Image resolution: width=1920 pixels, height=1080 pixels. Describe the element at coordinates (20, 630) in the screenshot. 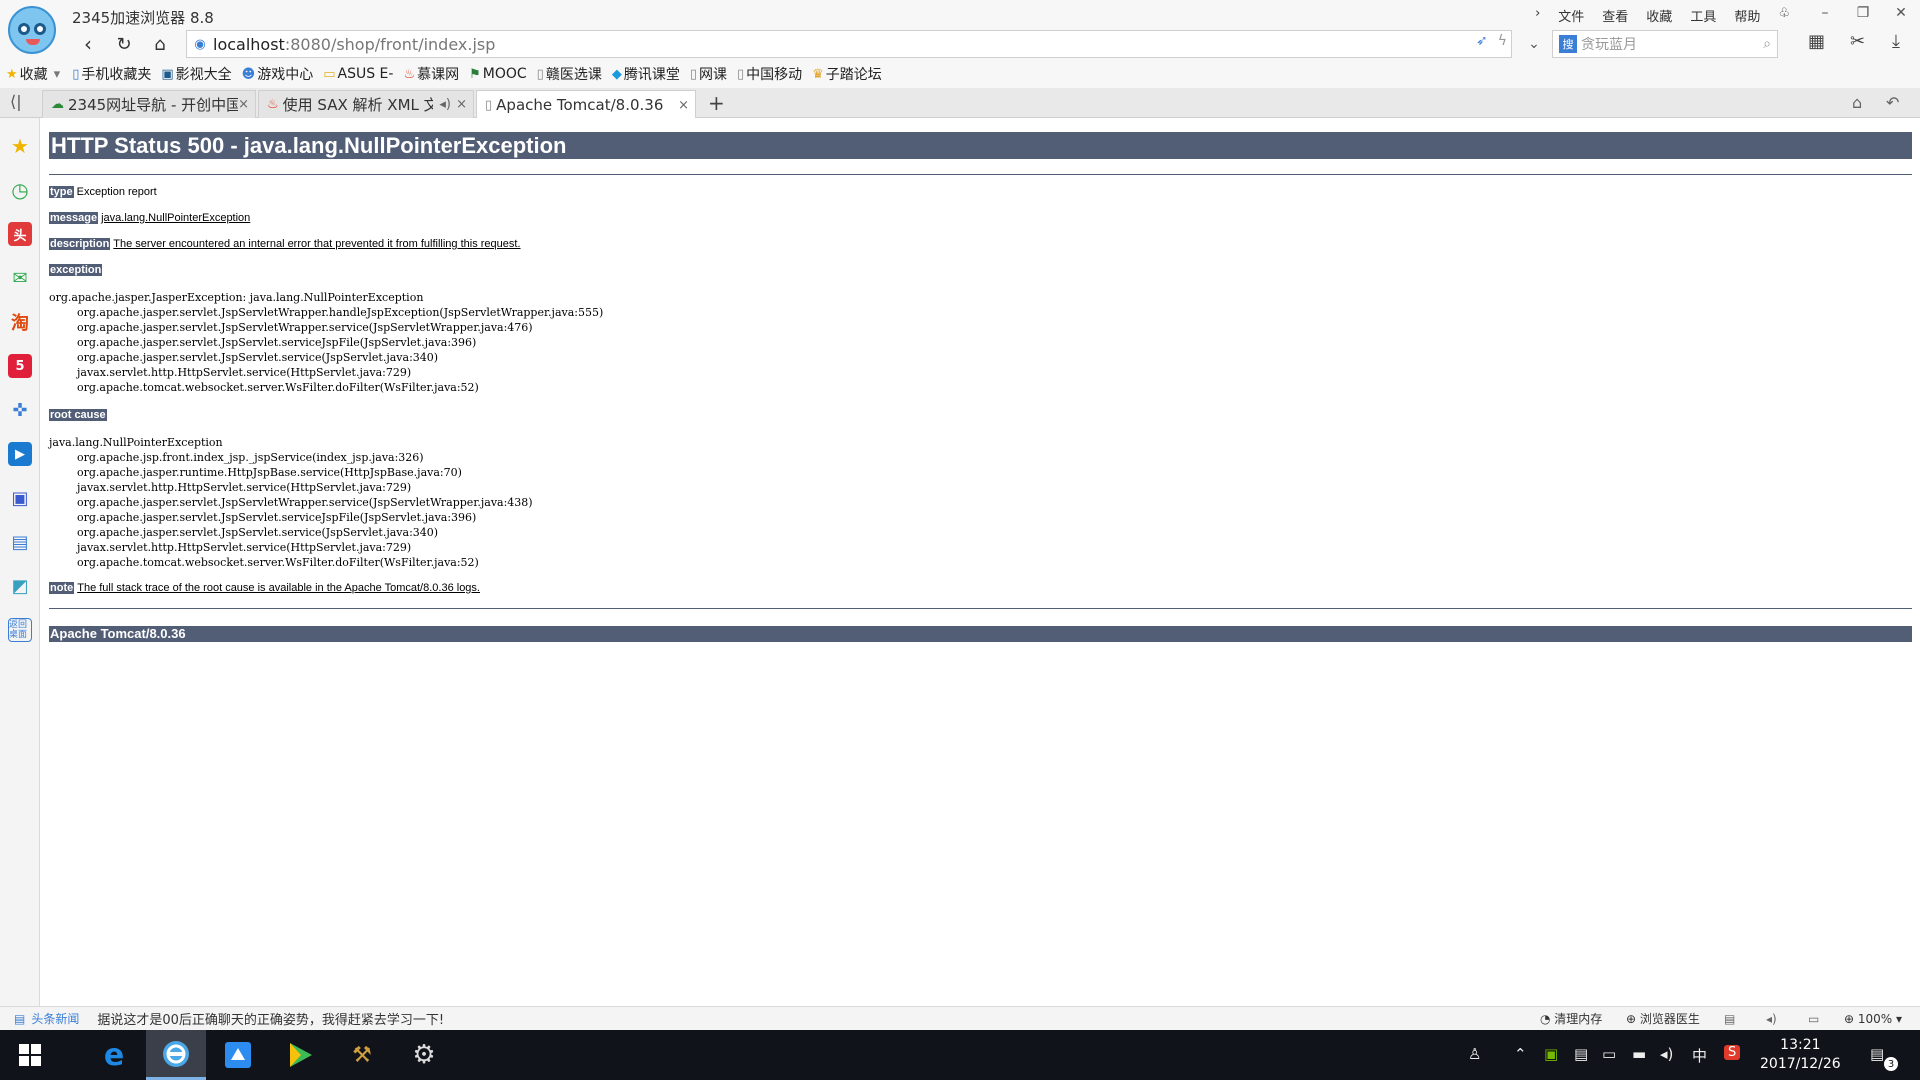

I see `desktop-return-icon: 返回桌面` at that location.